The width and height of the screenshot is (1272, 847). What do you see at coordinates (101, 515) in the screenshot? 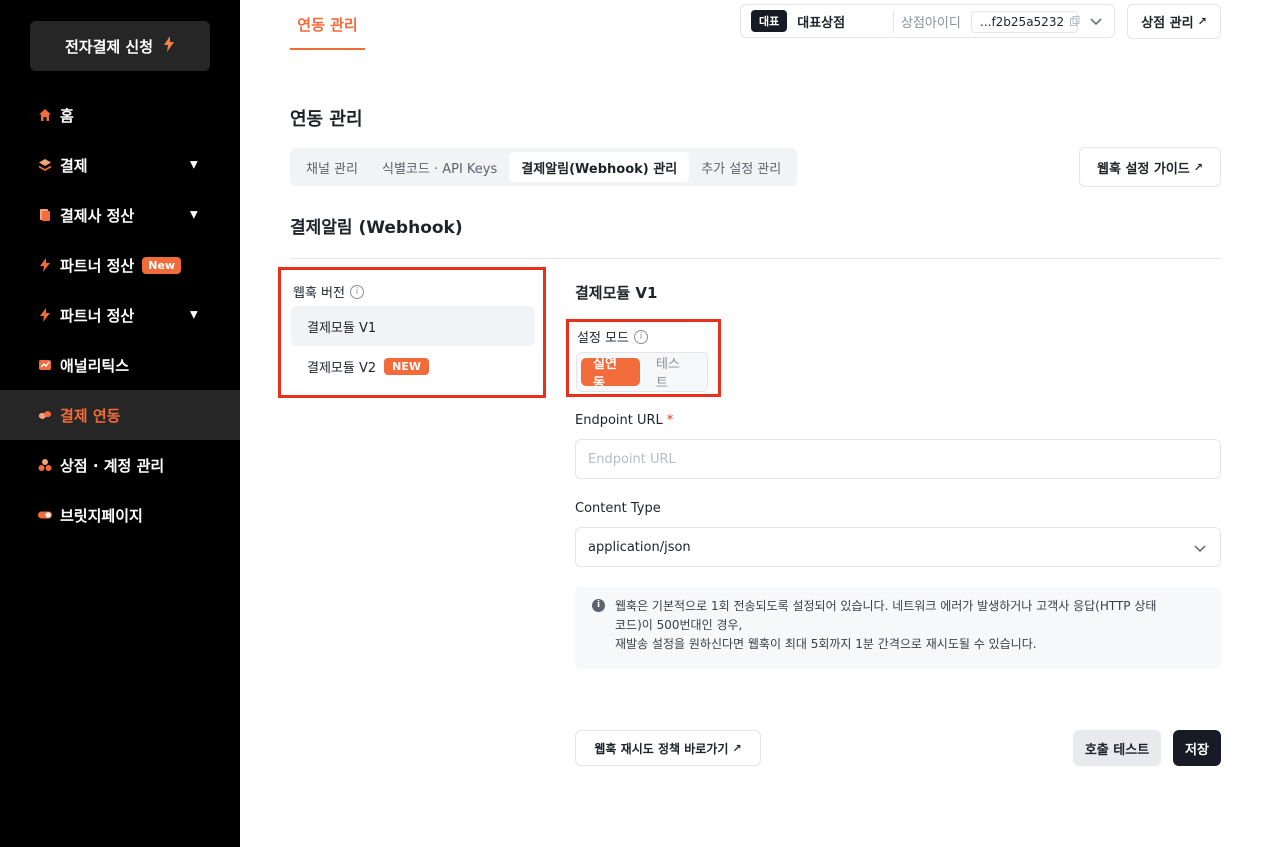
I see `sidebar-item-label: 브릿지페이지` at bounding box center [101, 515].